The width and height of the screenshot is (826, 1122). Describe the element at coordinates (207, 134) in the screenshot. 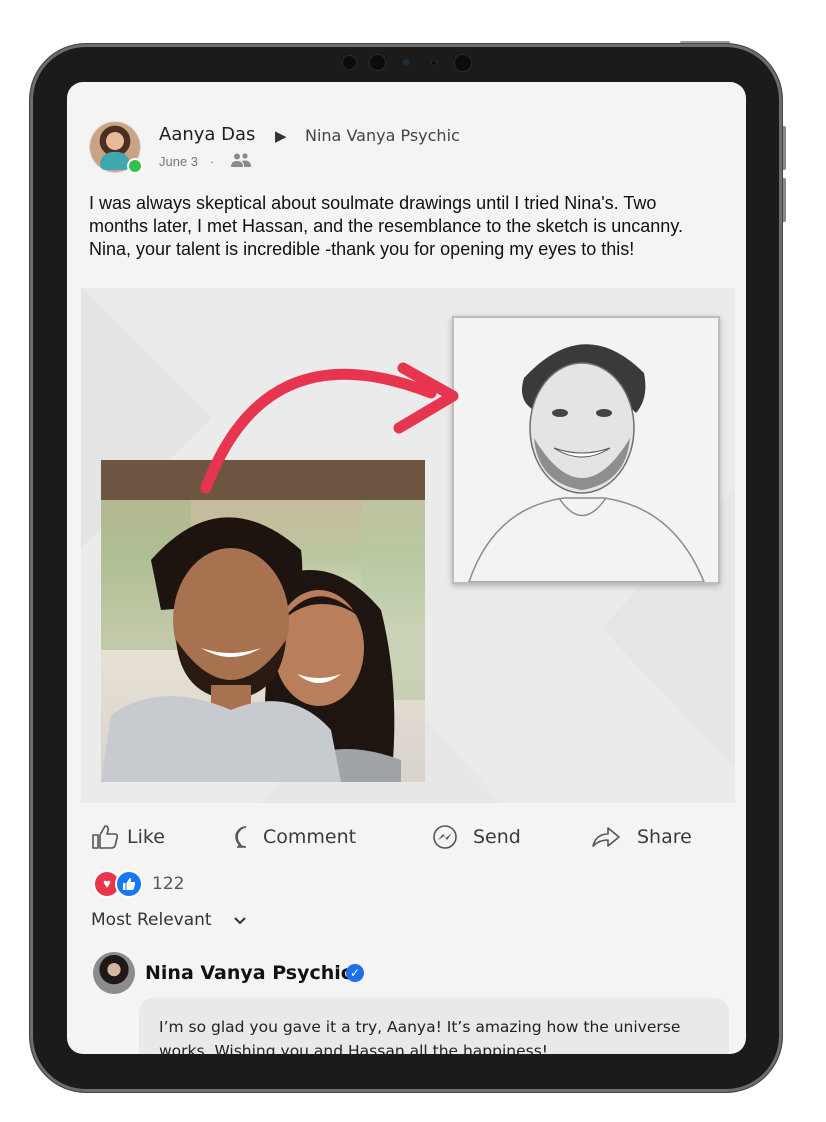

I see `author-name: Aanya Das` at that location.